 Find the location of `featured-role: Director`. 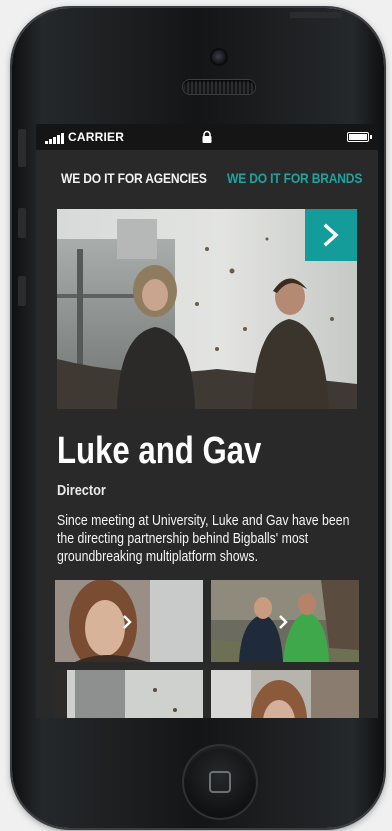

featured-role: Director is located at coordinates (81, 490).